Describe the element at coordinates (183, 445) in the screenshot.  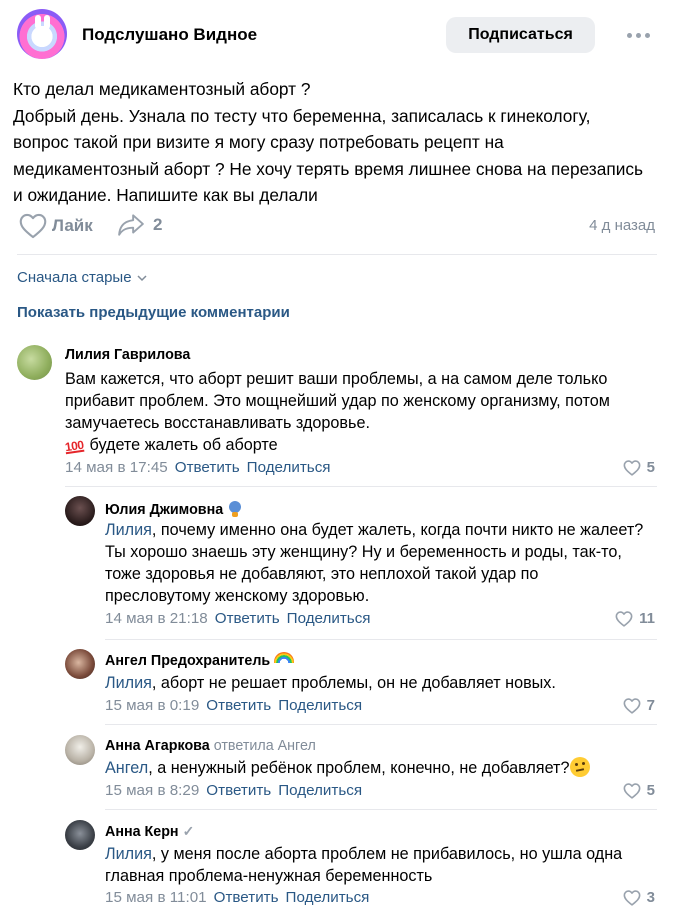
I see `comment-line: будете жалеть об аборте` at that location.